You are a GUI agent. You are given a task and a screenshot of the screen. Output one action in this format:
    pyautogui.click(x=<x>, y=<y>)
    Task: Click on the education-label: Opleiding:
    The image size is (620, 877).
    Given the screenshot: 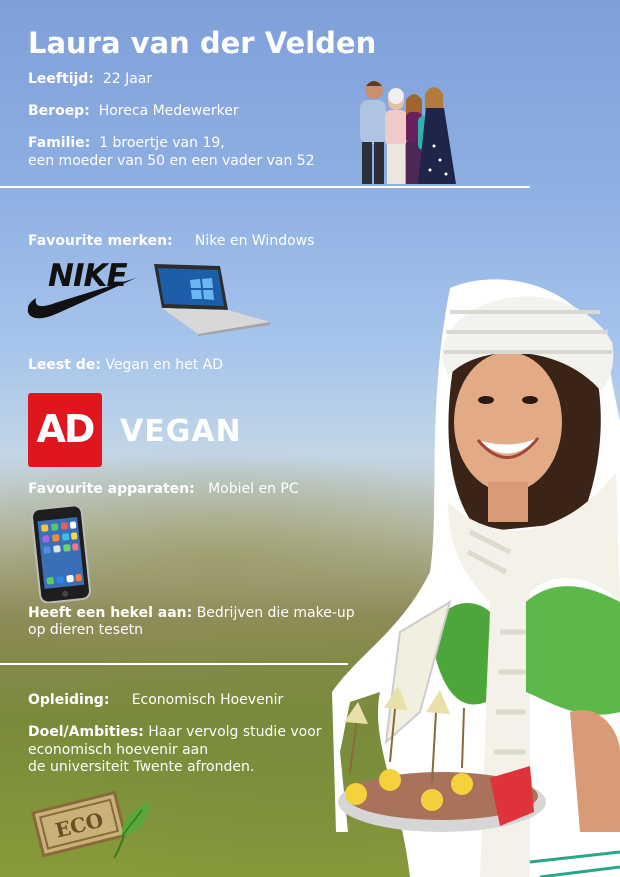 What is the action you would take?
    pyautogui.click(x=69, y=700)
    